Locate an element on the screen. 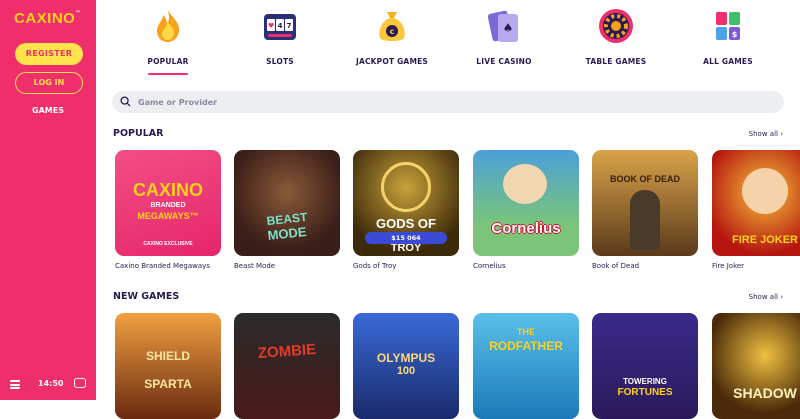 The image size is (800, 419). game-tile: Cornelius Cornelius is located at coordinates (526, 210).